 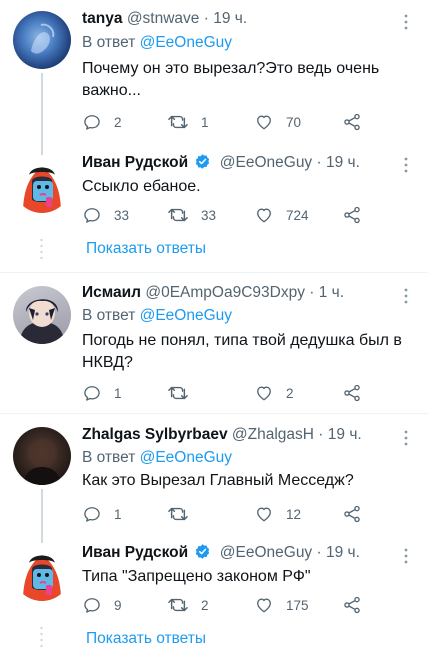 I want to click on author-name: Исмаил, so click(x=111, y=292).